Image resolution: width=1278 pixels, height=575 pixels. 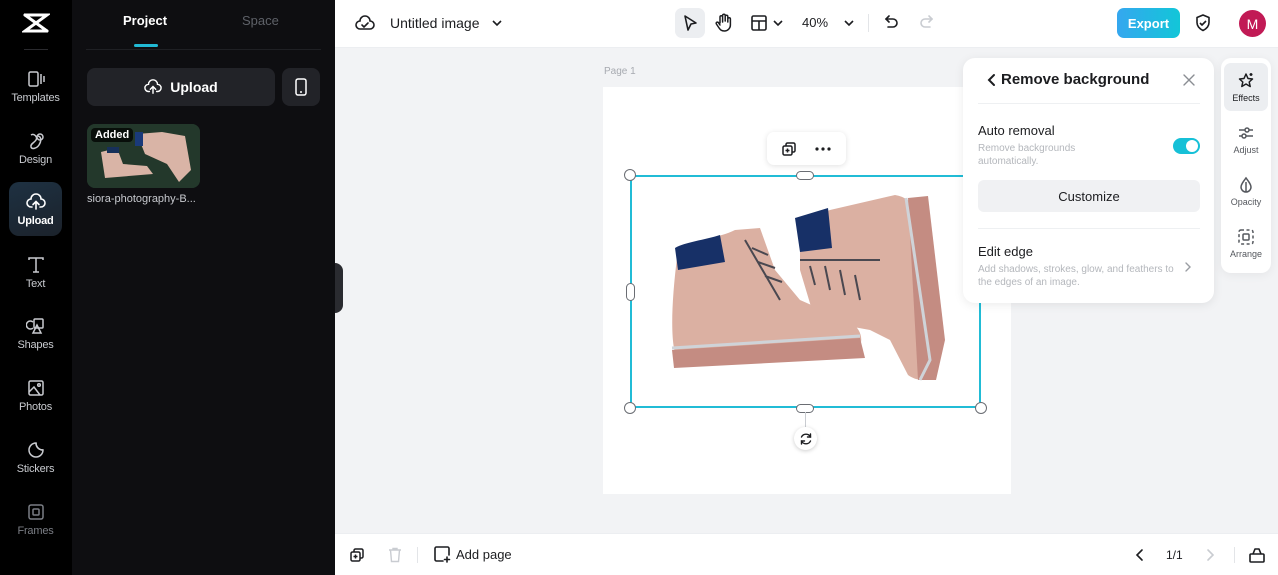 I want to click on cloud-saved-icon, so click(x=365, y=23).